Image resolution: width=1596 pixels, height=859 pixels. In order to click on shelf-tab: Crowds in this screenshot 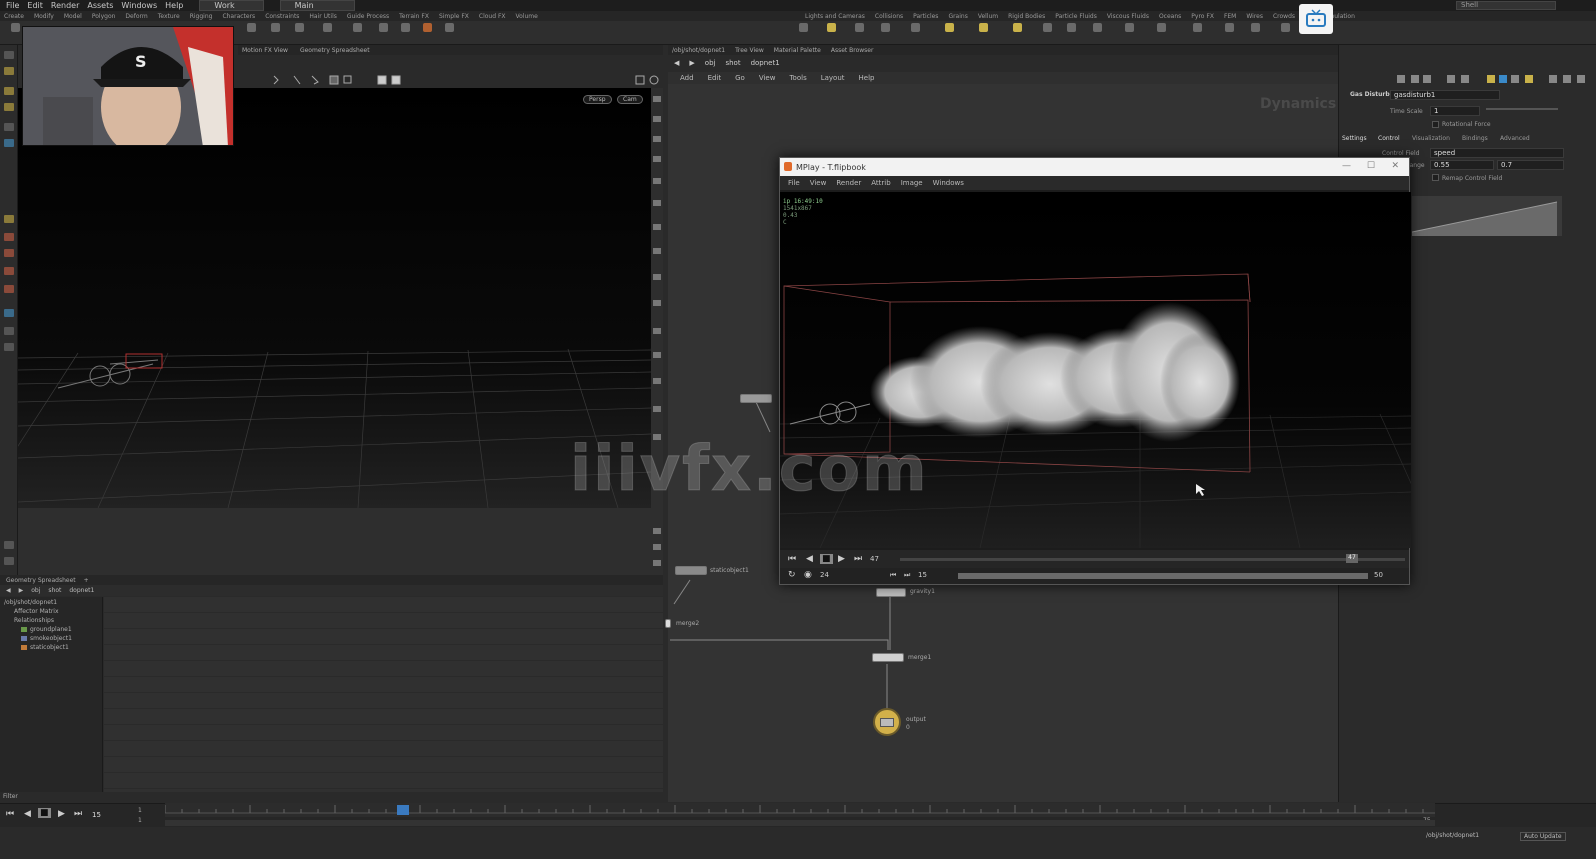, I will do `click(1284, 16)`.